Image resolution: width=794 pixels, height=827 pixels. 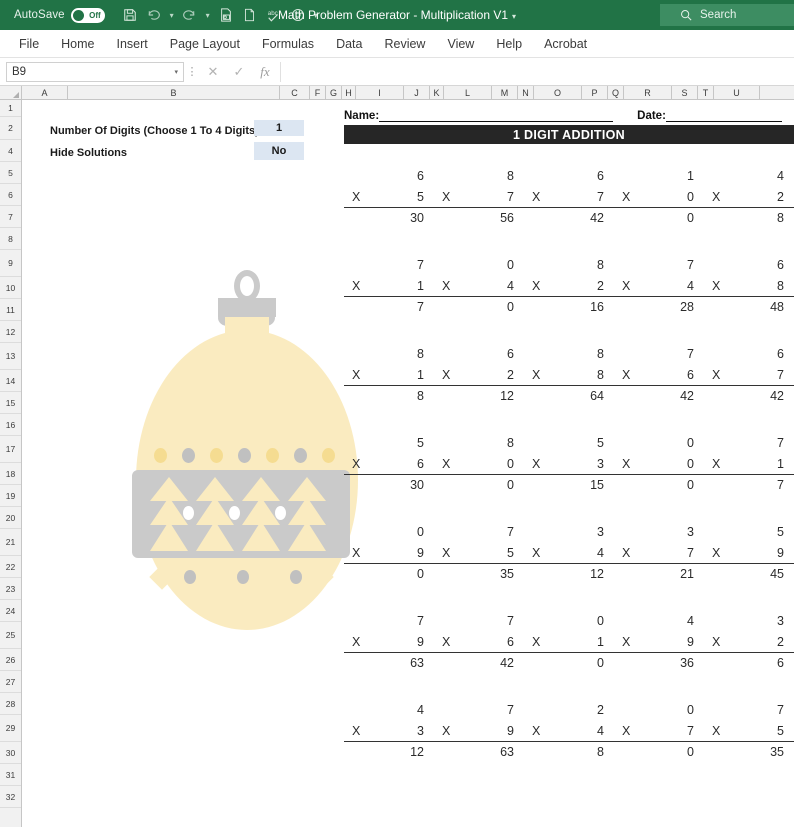 What do you see at coordinates (279, 128) in the screenshot?
I see `digits-setting-value: 1` at bounding box center [279, 128].